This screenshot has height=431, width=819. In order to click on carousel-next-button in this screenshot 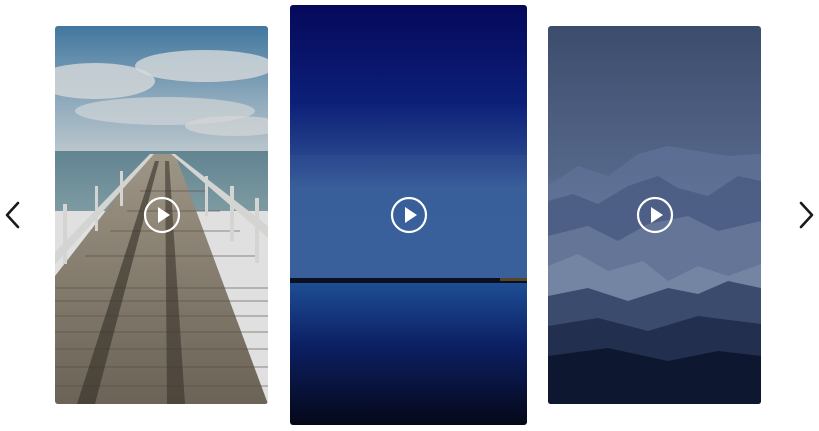, I will do `click(806, 215)`.